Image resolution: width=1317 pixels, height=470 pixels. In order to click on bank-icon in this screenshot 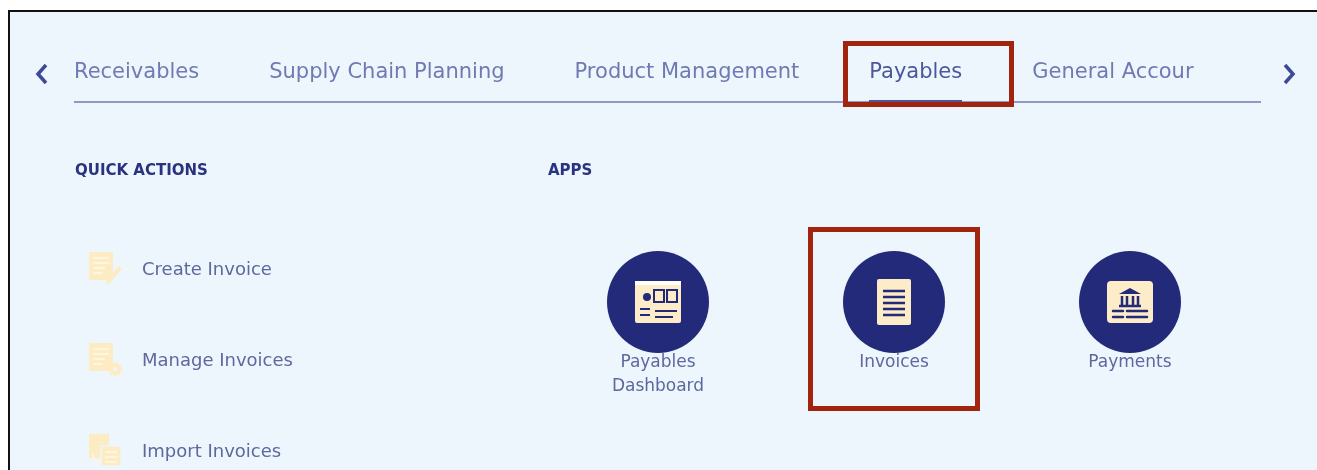, I will do `click(1130, 302)`.